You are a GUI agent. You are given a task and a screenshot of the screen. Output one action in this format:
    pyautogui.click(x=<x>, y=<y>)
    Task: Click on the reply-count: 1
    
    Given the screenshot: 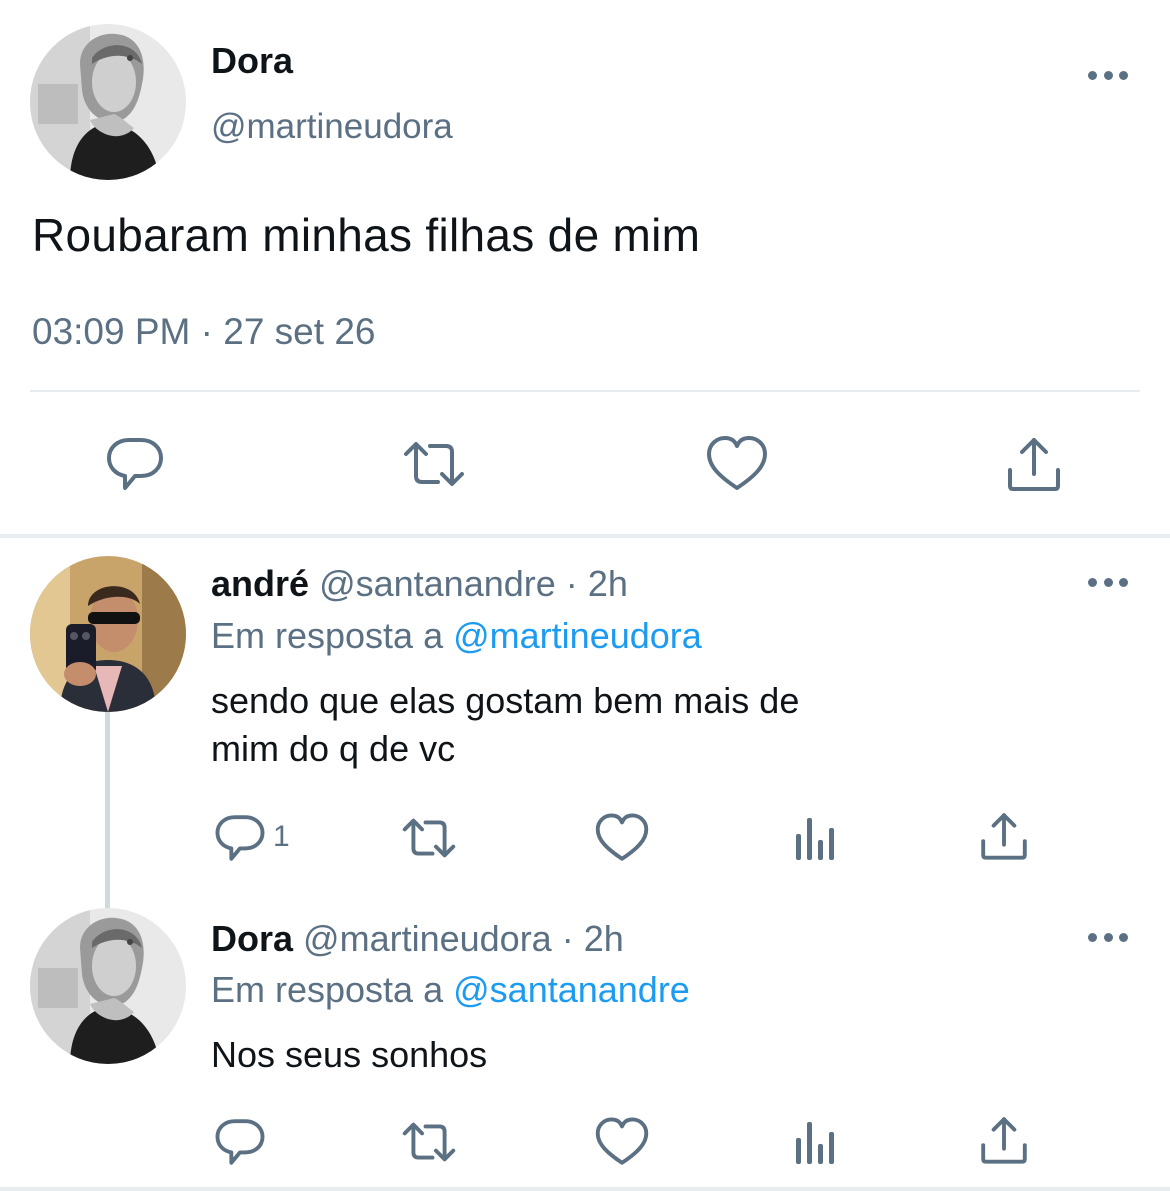 What is the action you would take?
    pyautogui.click(x=281, y=836)
    